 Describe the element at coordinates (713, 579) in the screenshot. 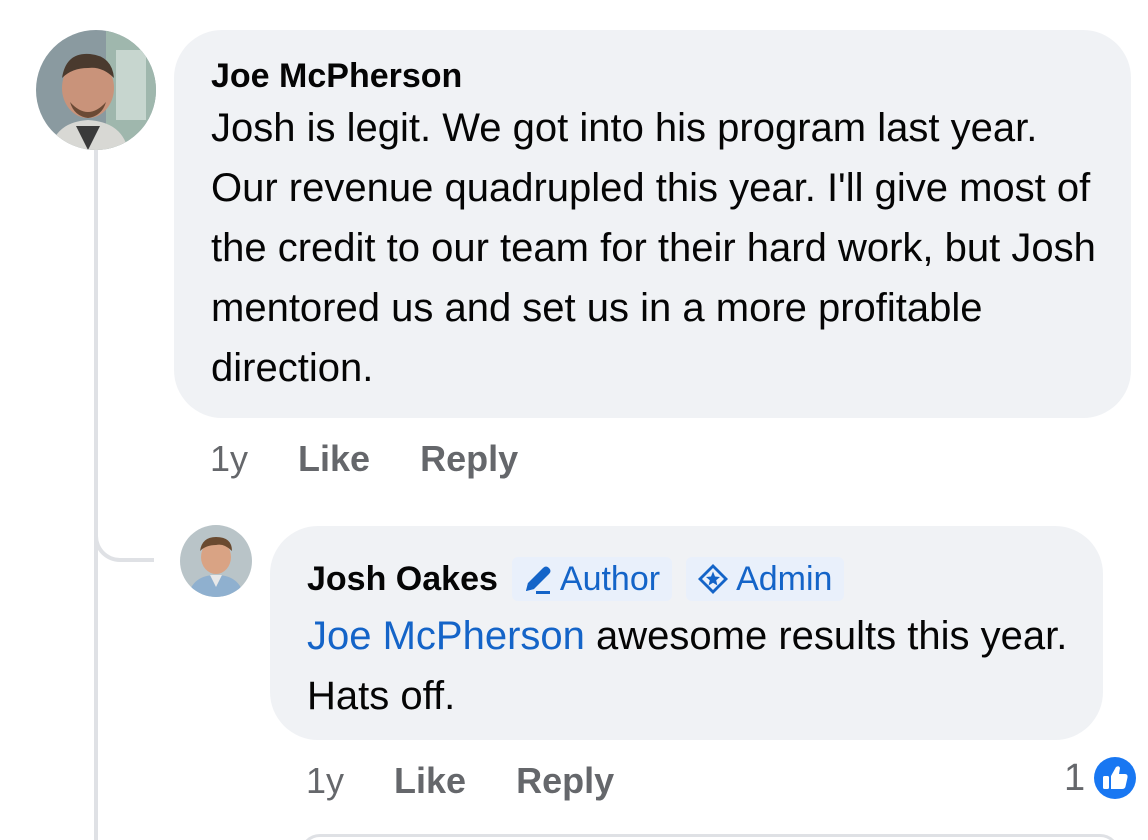

I see `diamond-star-icon` at that location.